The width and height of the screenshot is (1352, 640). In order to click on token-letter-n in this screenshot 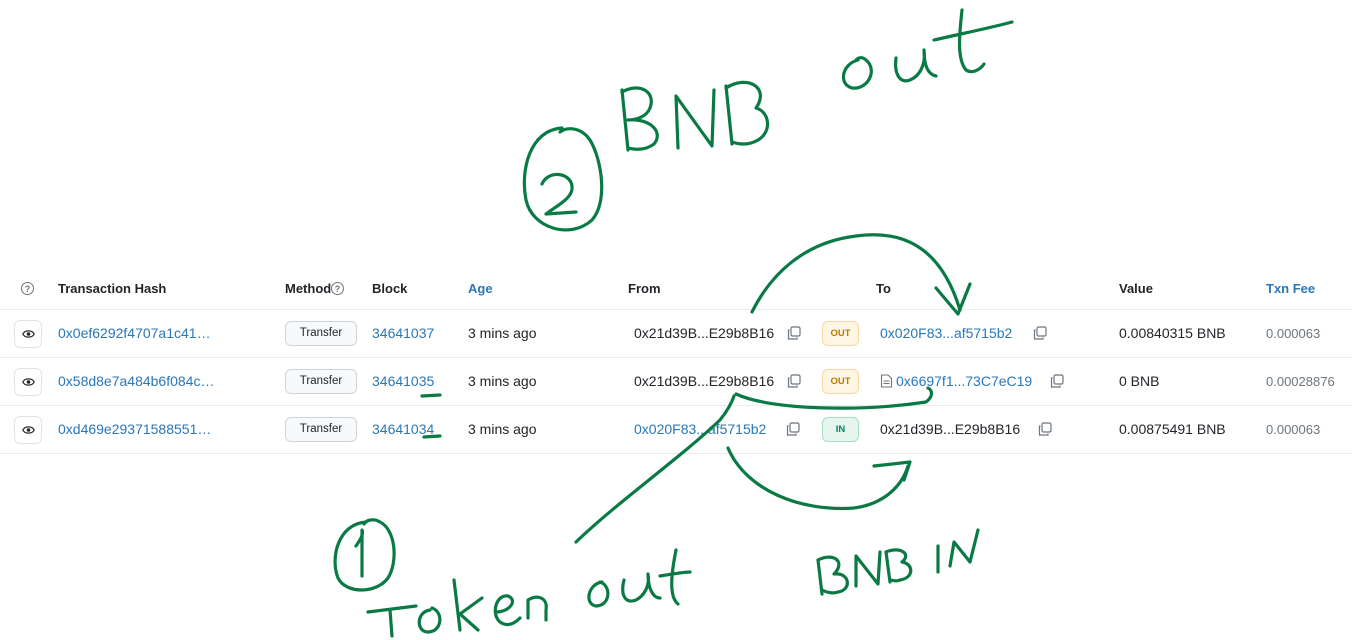, I will do `click(537, 608)`.